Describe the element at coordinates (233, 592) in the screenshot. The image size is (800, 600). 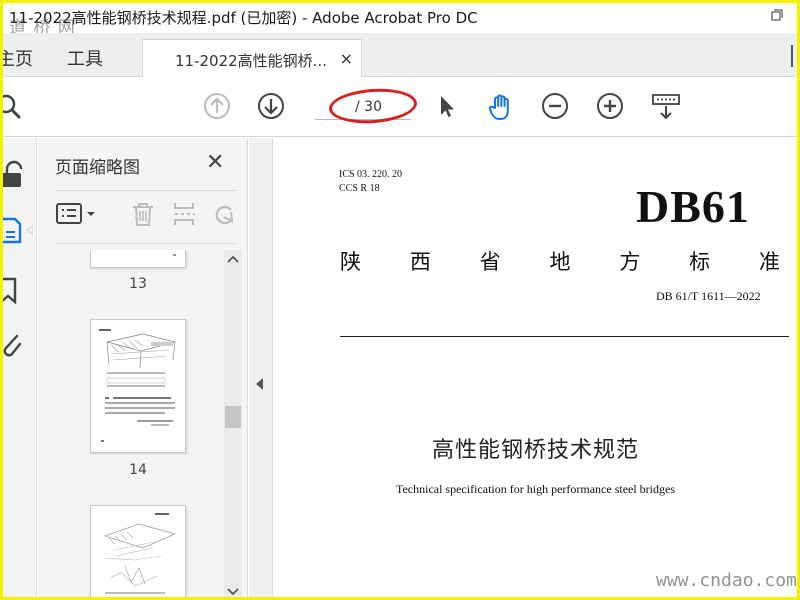
I see `scroll-down-icon` at that location.